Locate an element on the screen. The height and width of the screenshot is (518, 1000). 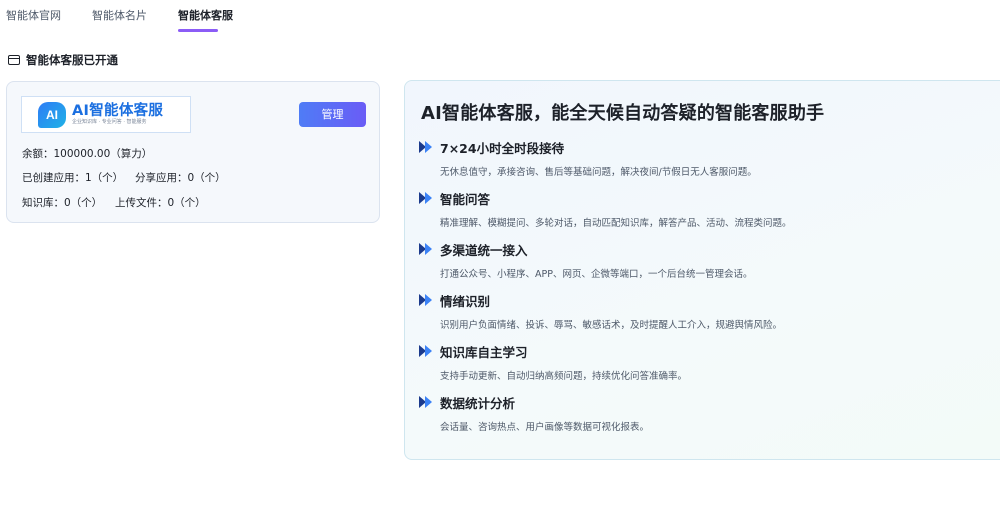
top-tabs: 智能体官网 智能体名片 智能体客服 is located at coordinates (137, 17).